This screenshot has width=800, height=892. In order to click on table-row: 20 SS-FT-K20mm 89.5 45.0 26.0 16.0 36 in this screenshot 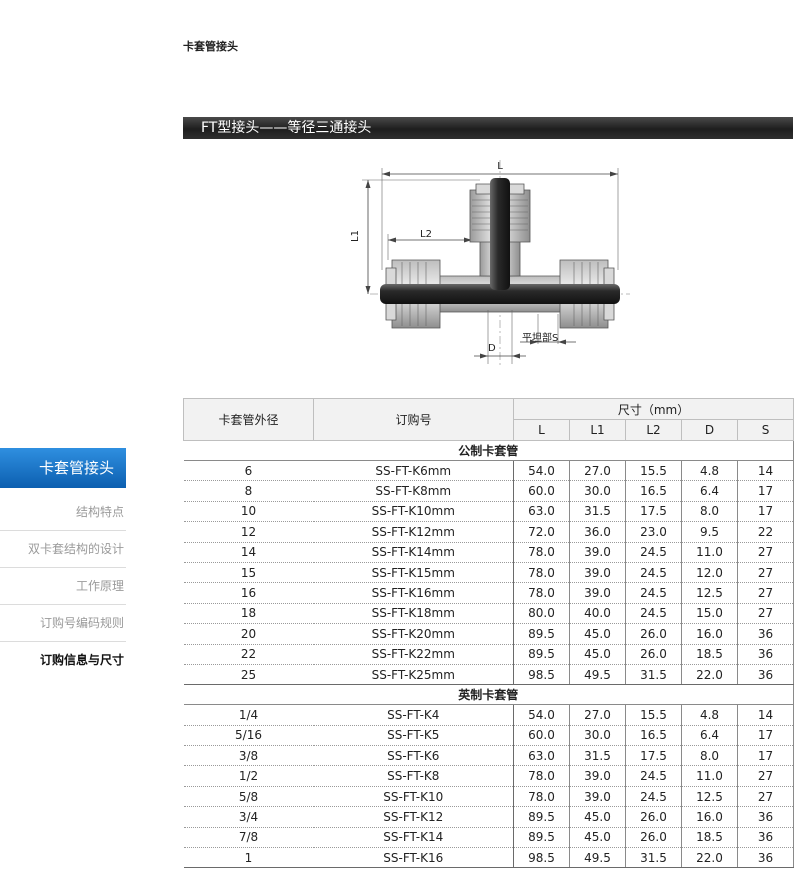, I will do `click(489, 634)`.